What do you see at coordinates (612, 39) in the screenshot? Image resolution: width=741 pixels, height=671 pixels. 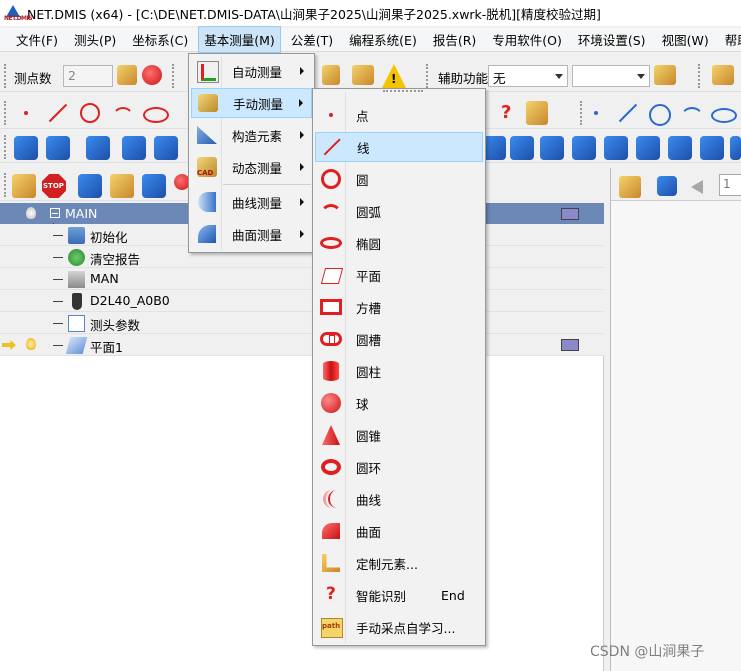 I see `menu-environment-settings: 环境设置(S)` at bounding box center [612, 39].